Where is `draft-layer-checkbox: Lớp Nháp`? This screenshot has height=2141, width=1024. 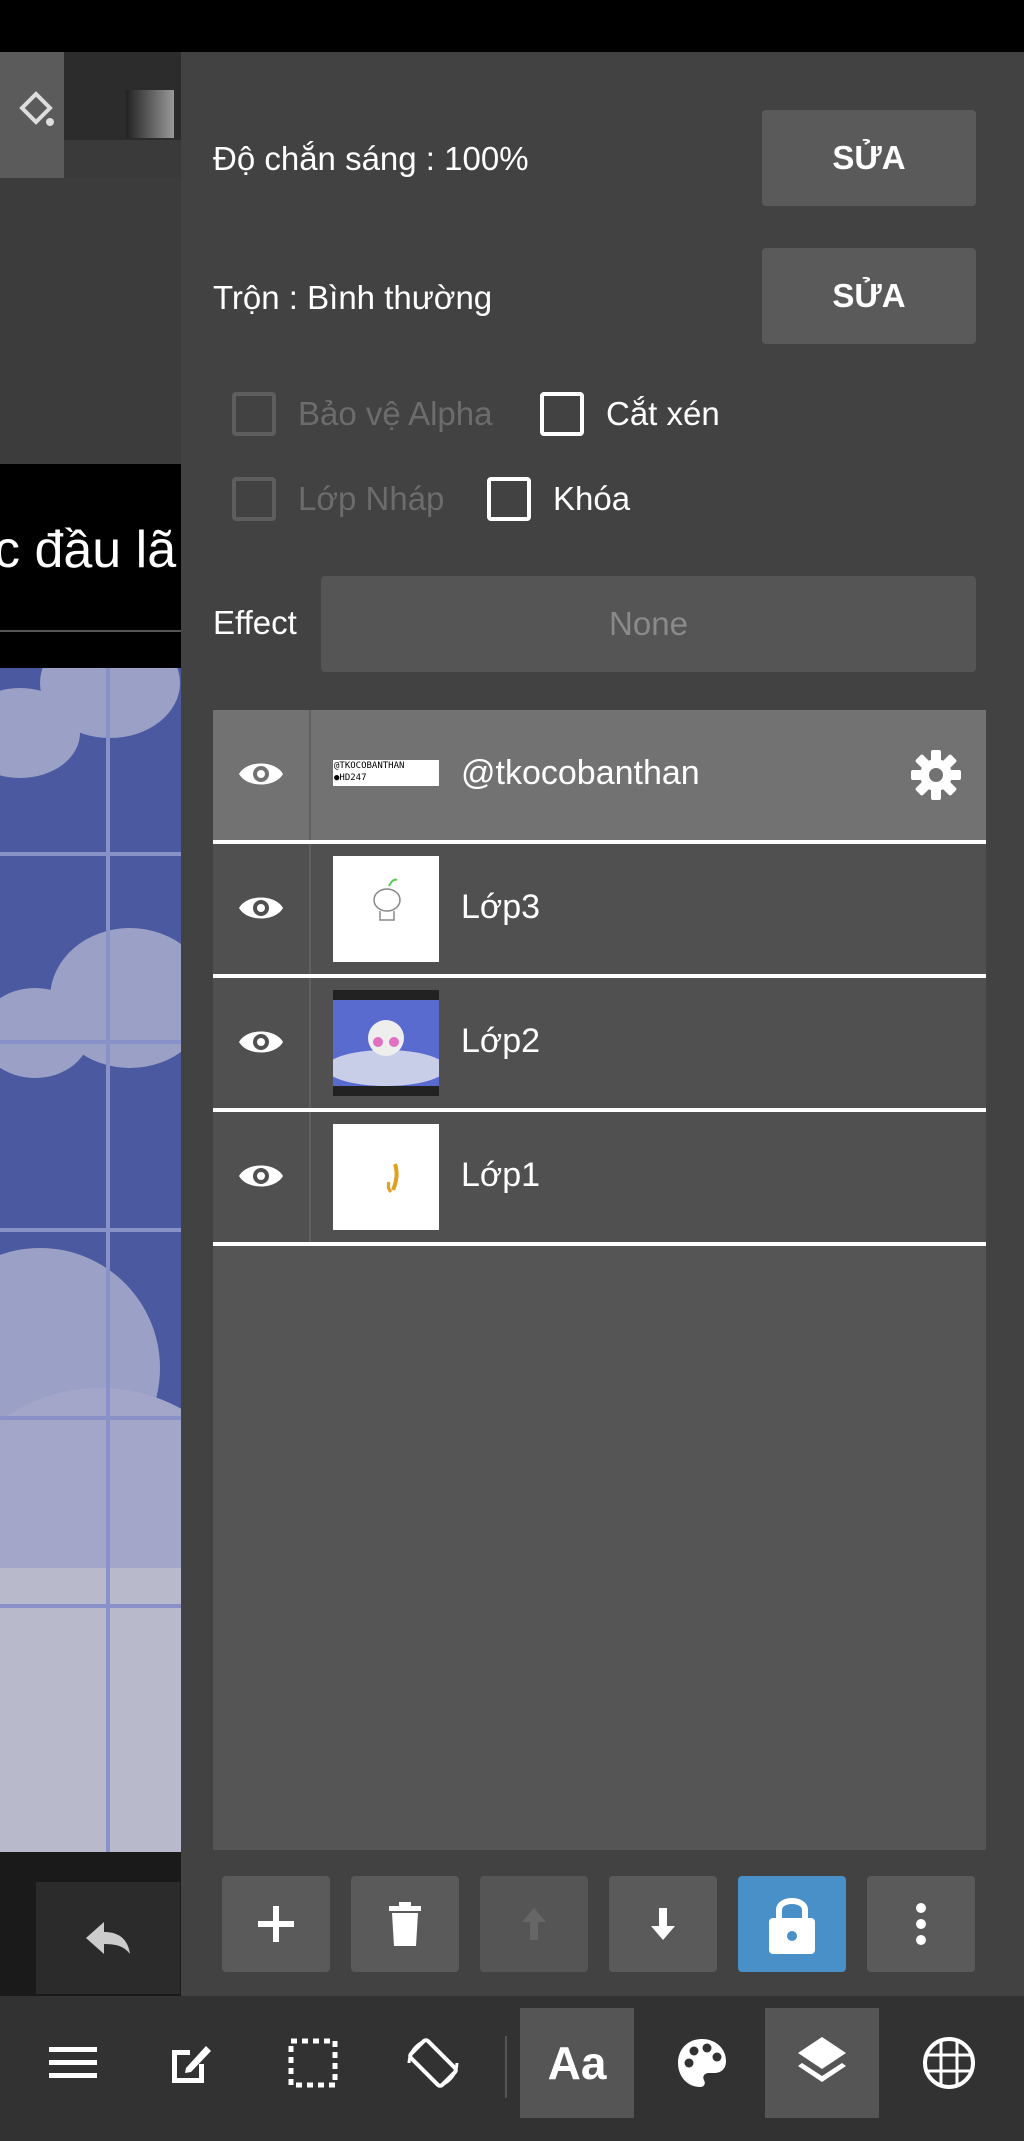 draft-layer-checkbox: Lớp Nháp is located at coordinates (338, 499).